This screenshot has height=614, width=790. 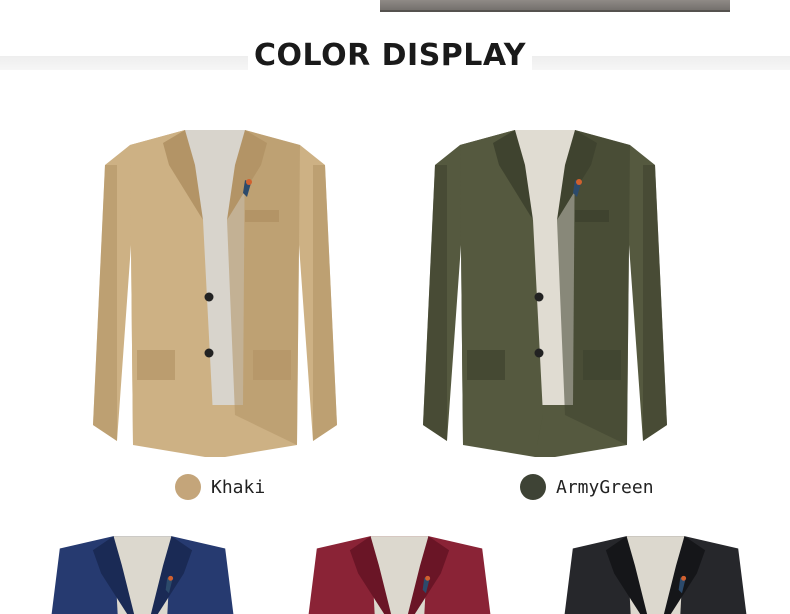 I want to click on color-card-wine, so click(x=399, y=573).